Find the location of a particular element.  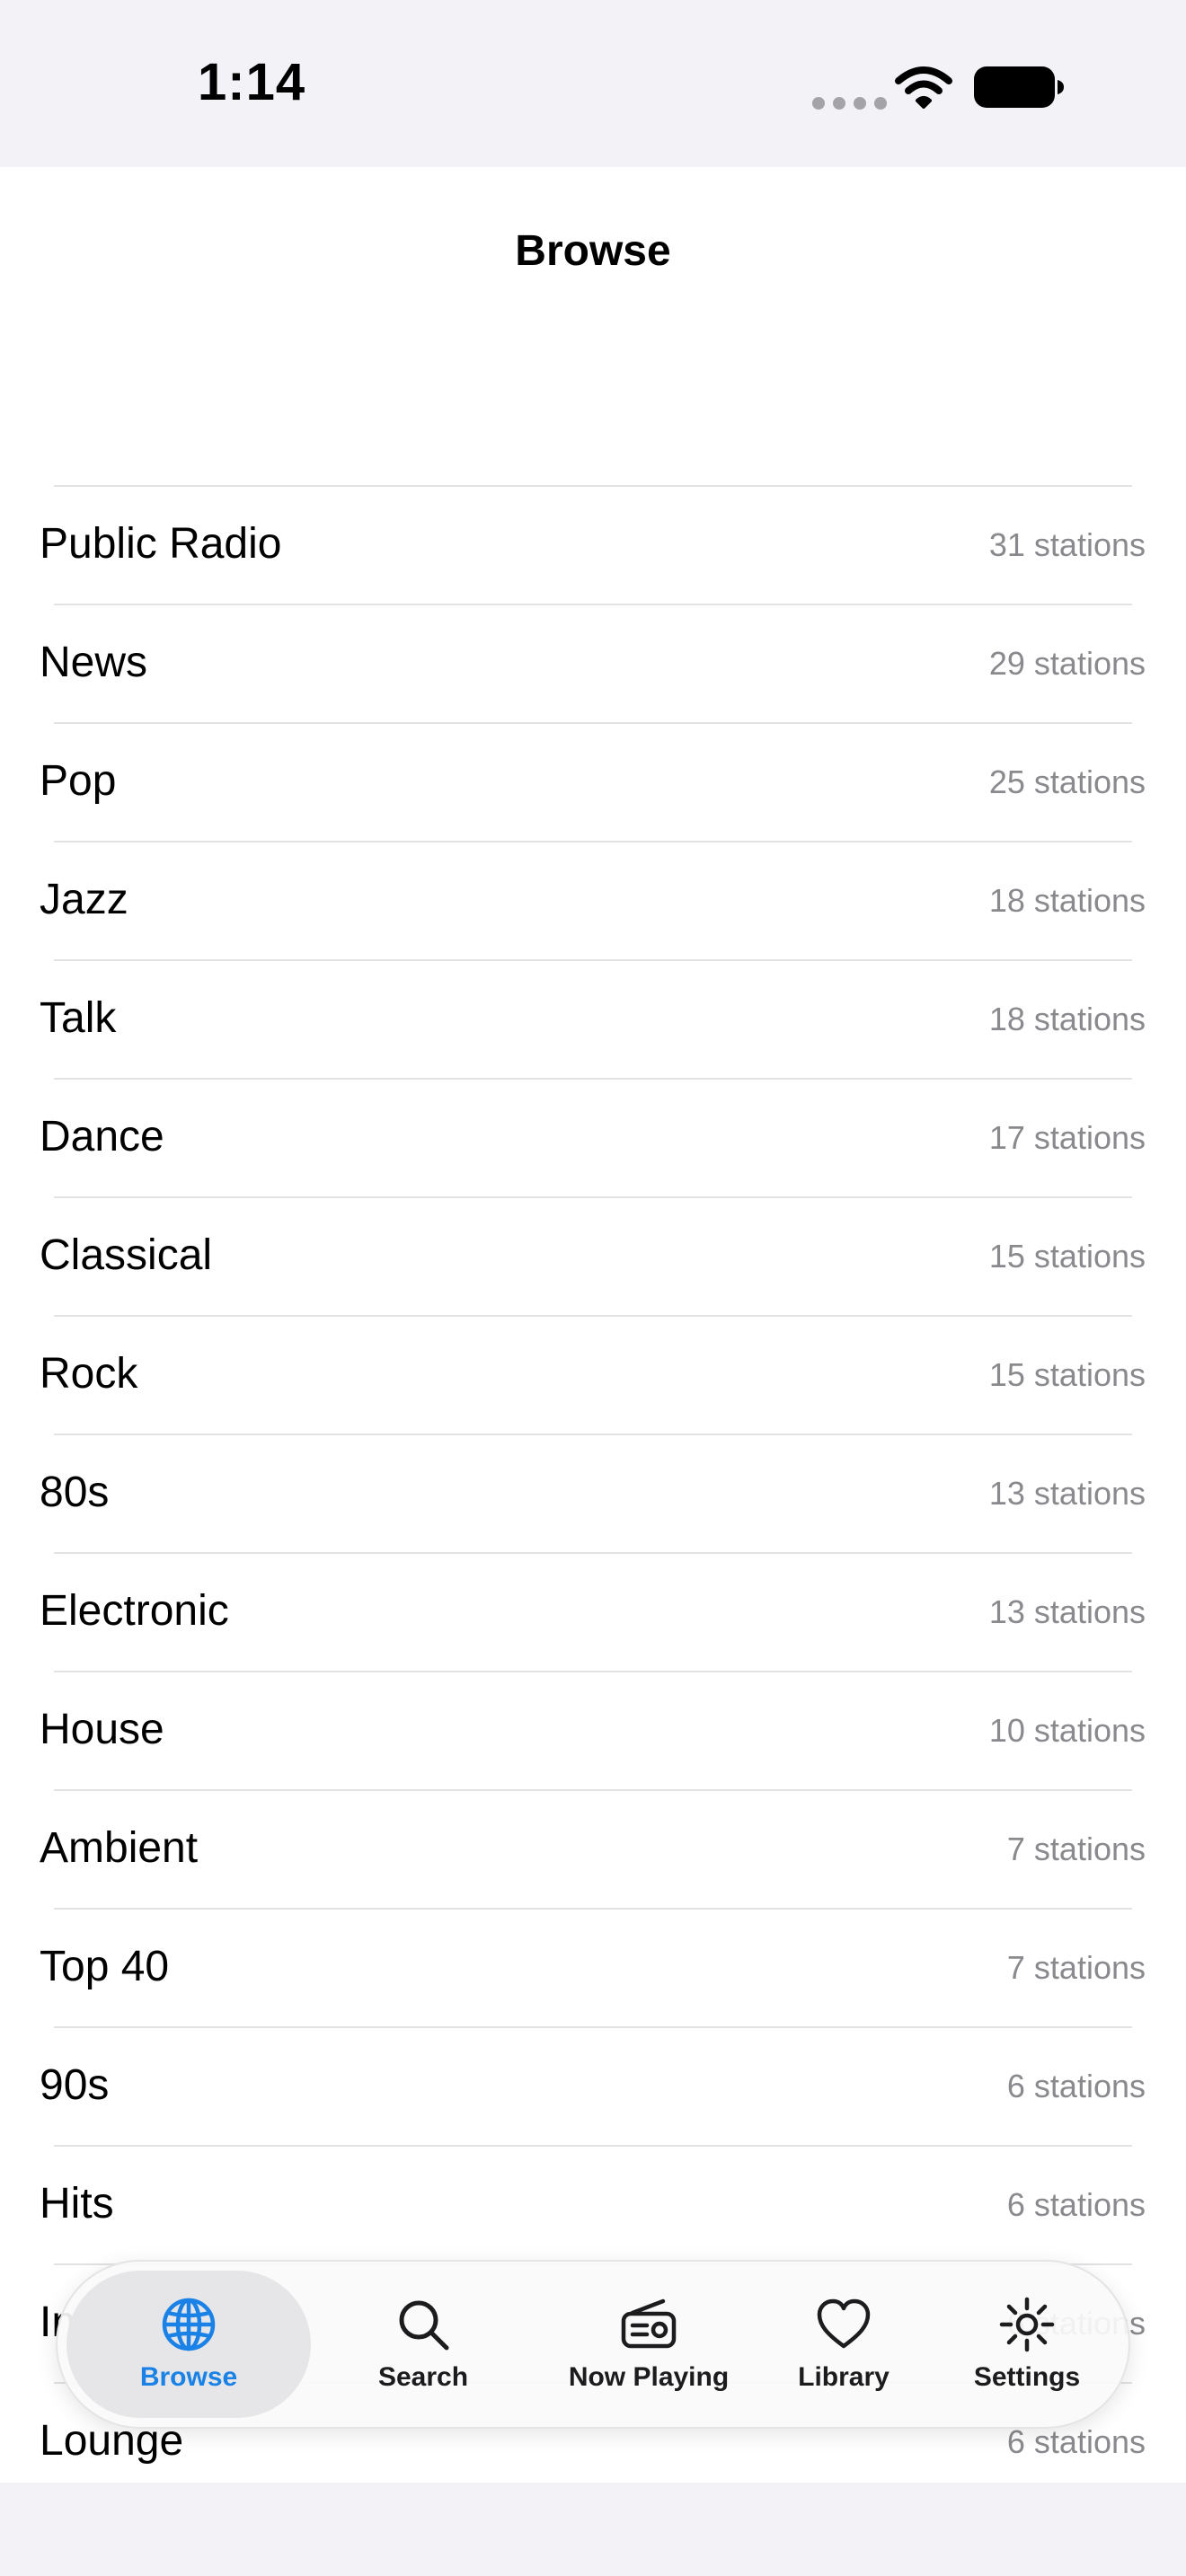

genre-name: Dance is located at coordinates (102, 1136).